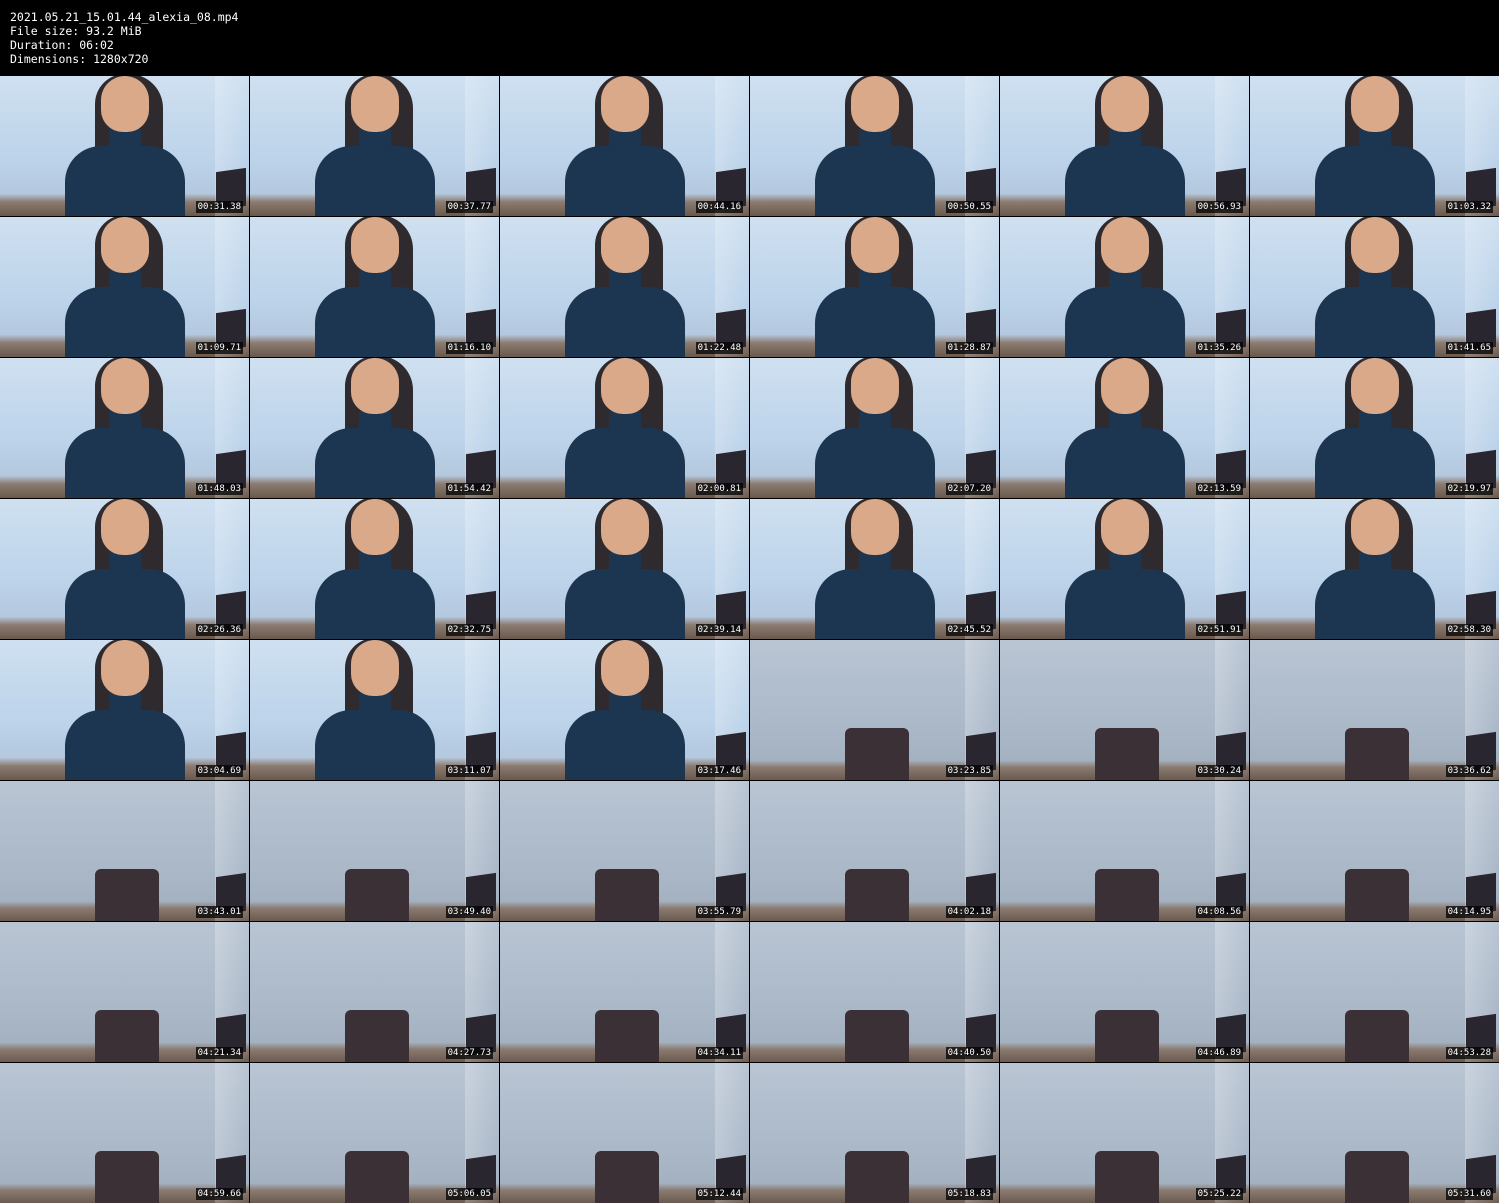 This screenshot has width=1499, height=1203. I want to click on video-thumbnail: 01:22.48, so click(624, 287).